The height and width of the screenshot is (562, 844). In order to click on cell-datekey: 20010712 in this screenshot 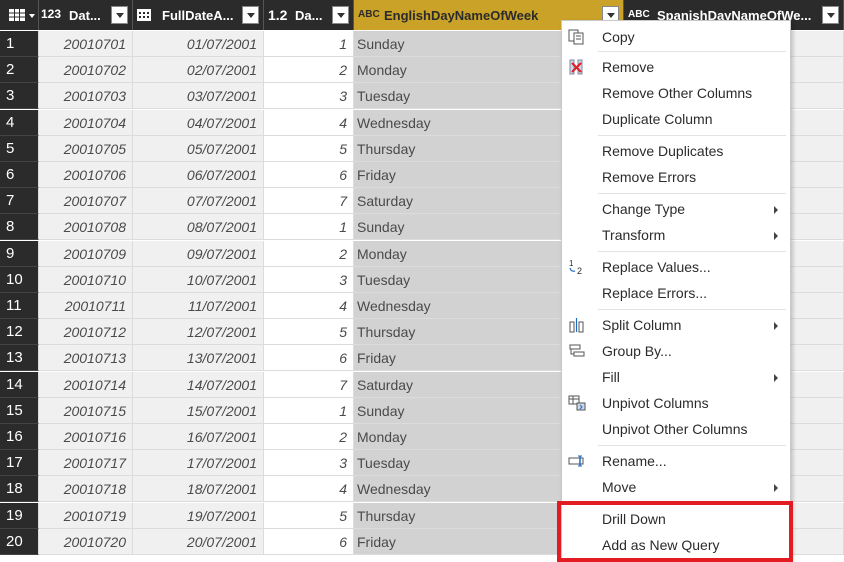, I will do `click(86, 332)`.